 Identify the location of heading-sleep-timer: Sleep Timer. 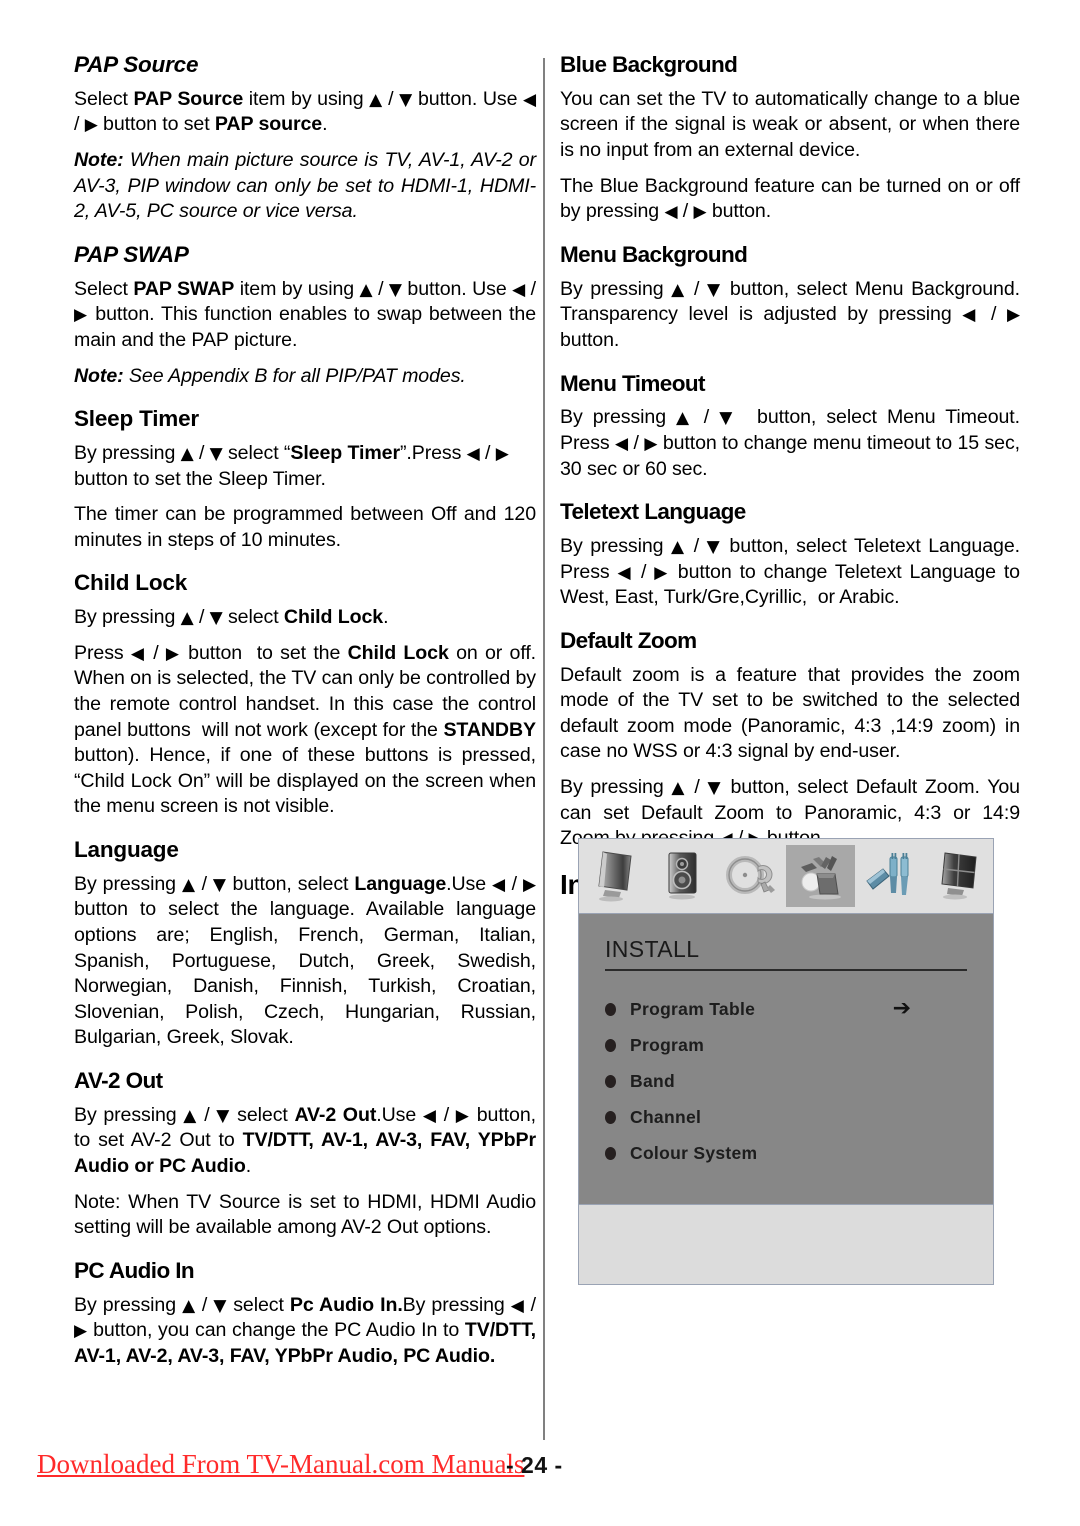
(136, 419).